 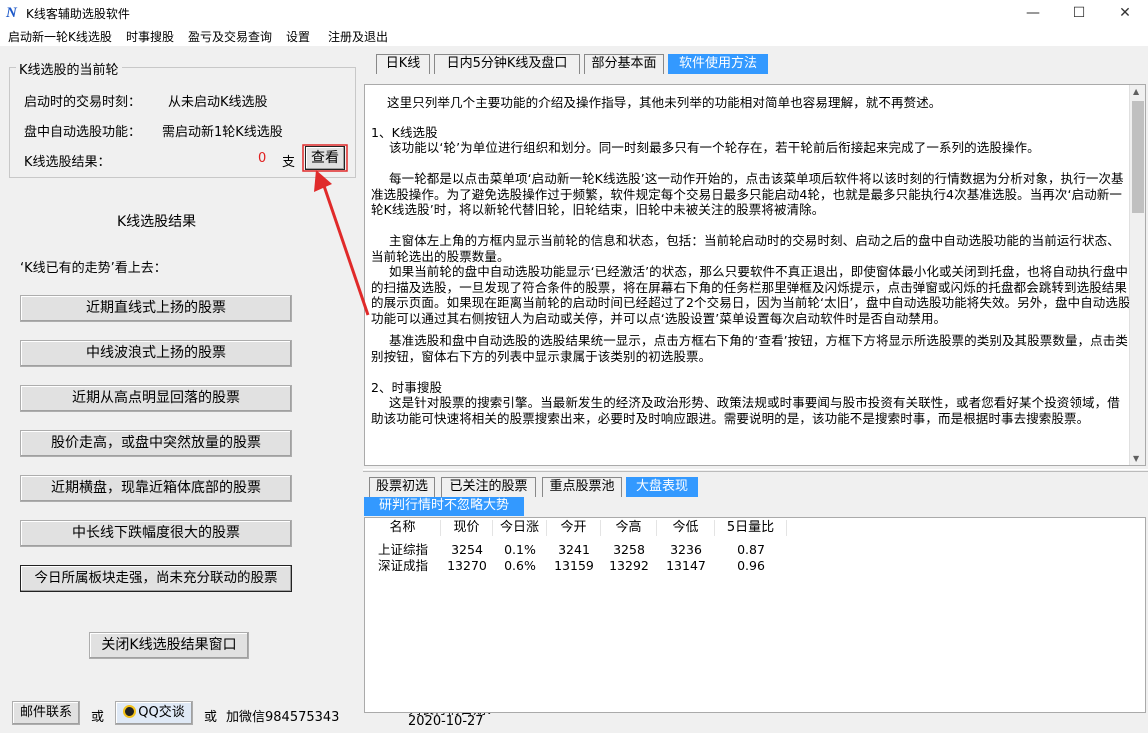 What do you see at coordinates (1136, 458) in the screenshot?
I see `scroll-down-icon: ▼` at bounding box center [1136, 458].